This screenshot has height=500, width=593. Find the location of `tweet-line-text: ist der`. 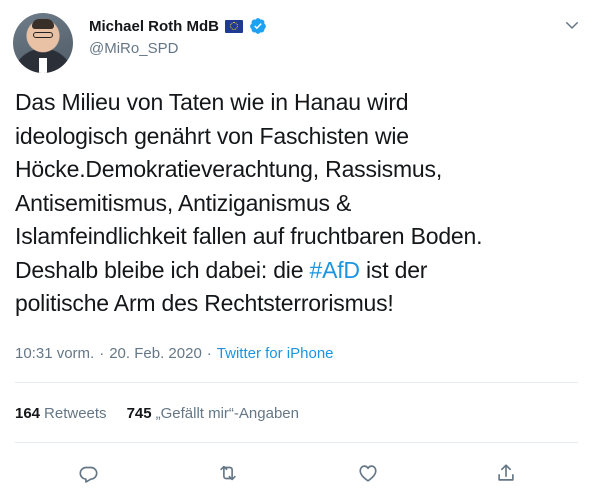

tweet-line-text: ist der is located at coordinates (393, 269).